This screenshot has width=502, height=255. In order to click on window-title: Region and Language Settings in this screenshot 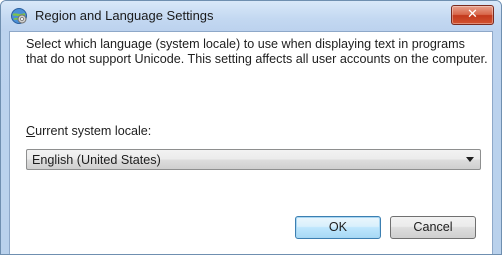, I will do `click(124, 15)`.